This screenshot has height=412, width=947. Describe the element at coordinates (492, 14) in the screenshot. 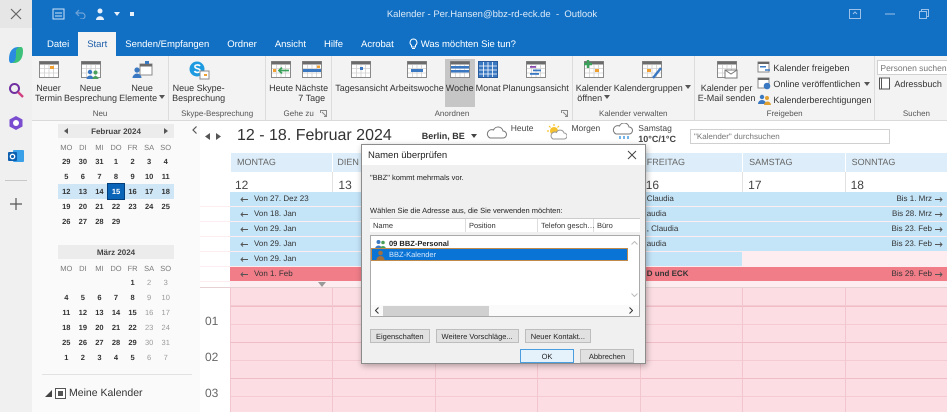

I see `window-title: Kalender - Per.Hansen@bbz-rd-eck.de - Outlook` at that location.